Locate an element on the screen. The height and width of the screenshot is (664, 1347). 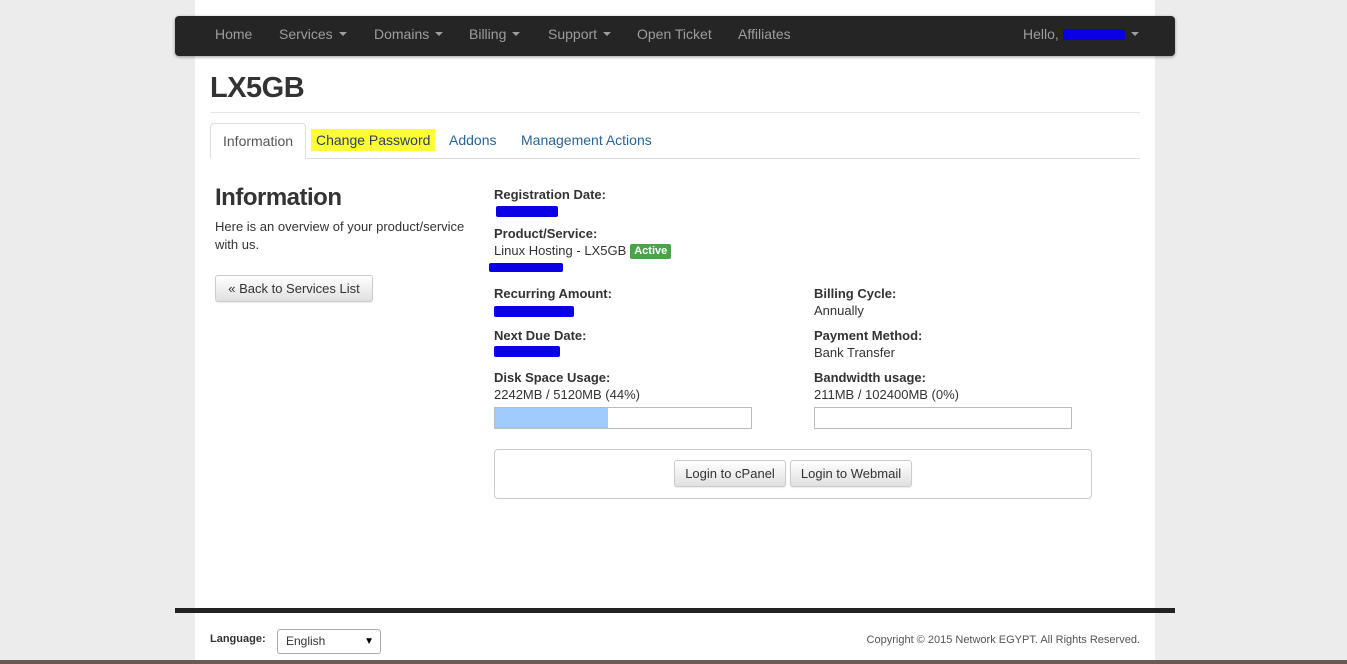
tab-change-password-label: Change Password is located at coordinates (373, 140).